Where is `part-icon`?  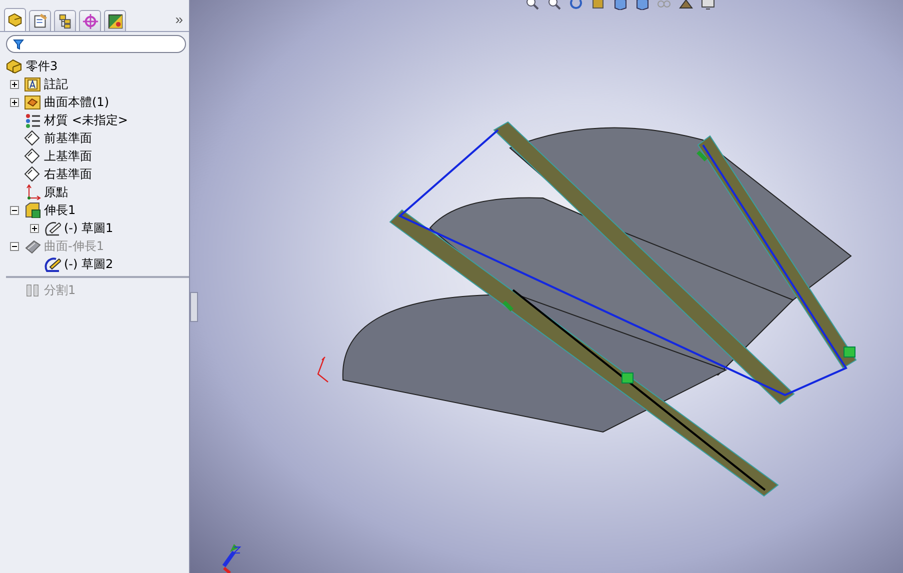
part-icon is located at coordinates (14, 66).